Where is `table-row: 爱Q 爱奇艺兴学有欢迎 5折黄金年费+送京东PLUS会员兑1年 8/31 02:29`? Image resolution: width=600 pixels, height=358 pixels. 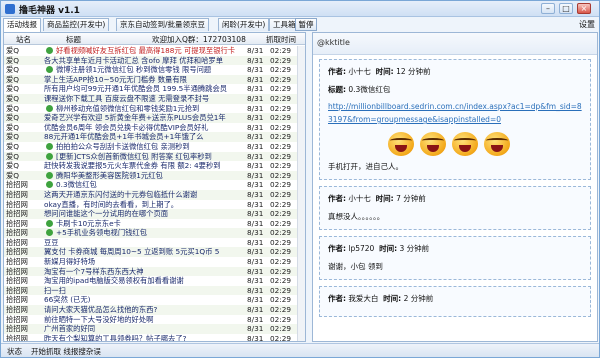
table-row: 爱Q 爱奇艺兴学有欢迎 5折黄金年费+送京东PLUS会员兑1年 8/31 02:29 is located at coordinates (154, 118).